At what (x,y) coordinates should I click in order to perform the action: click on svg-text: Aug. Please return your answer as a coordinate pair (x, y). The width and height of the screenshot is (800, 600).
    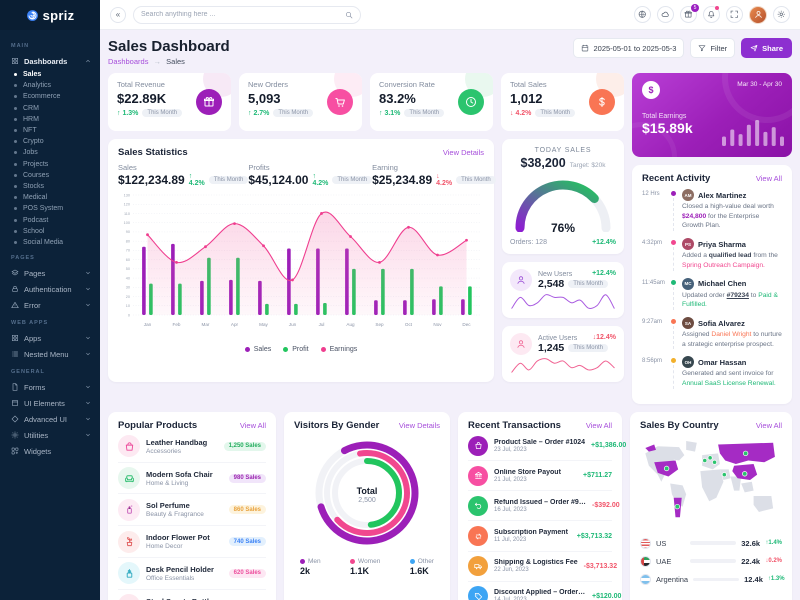
    Looking at the image, I should click on (350, 324).